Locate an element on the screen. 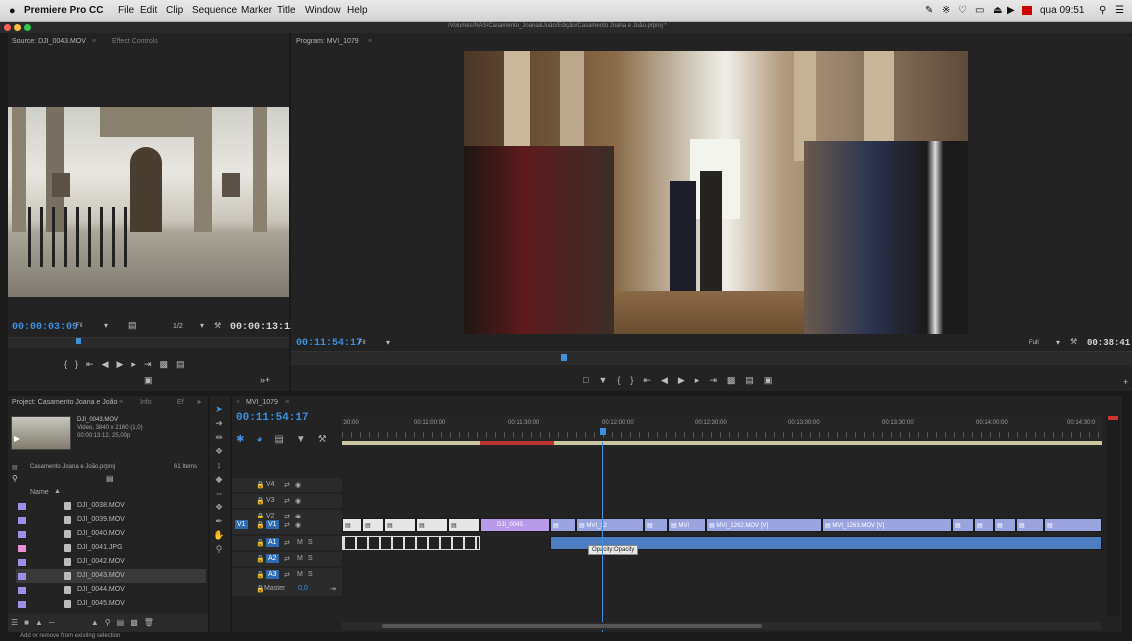  source-scale-dropdown: 1/2 is located at coordinates (178, 326).